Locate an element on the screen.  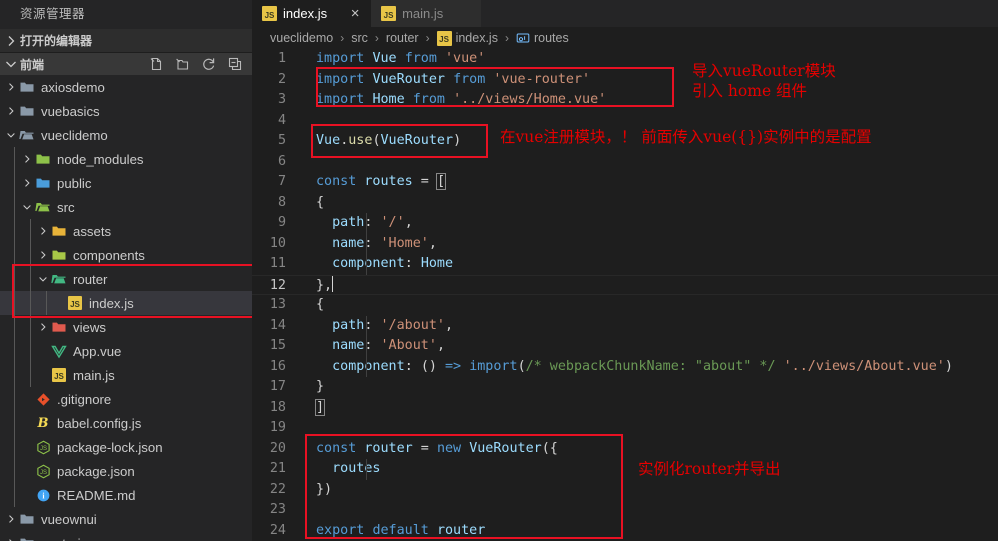
tree-file-readme-md: i README.md is located at coordinates (126, 495).